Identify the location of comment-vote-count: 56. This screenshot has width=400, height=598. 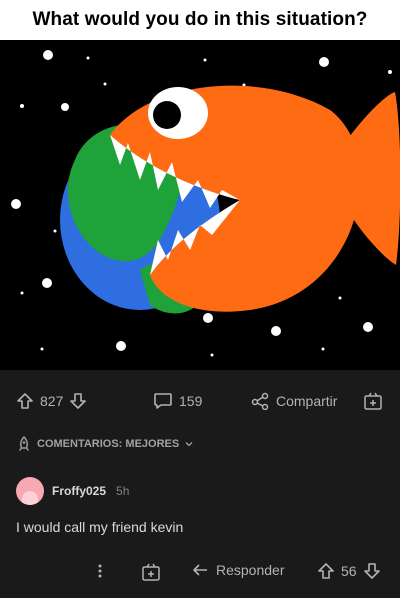
(349, 571).